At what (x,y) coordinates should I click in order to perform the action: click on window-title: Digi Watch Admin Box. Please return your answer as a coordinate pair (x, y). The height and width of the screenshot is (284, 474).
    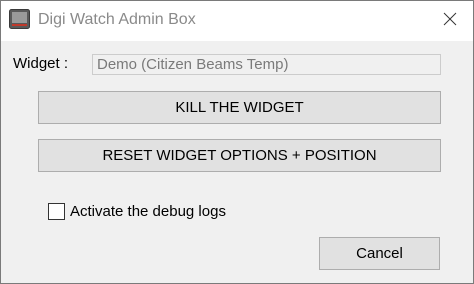
    Looking at the image, I should click on (117, 19).